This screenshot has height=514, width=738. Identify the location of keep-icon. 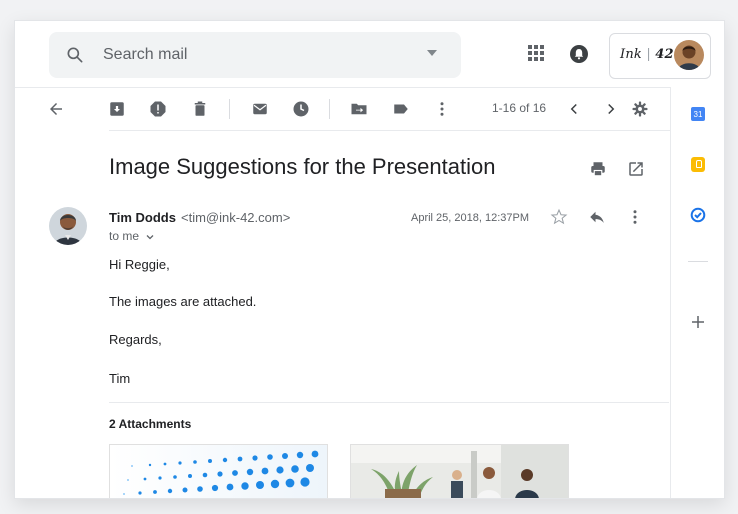
(698, 164).